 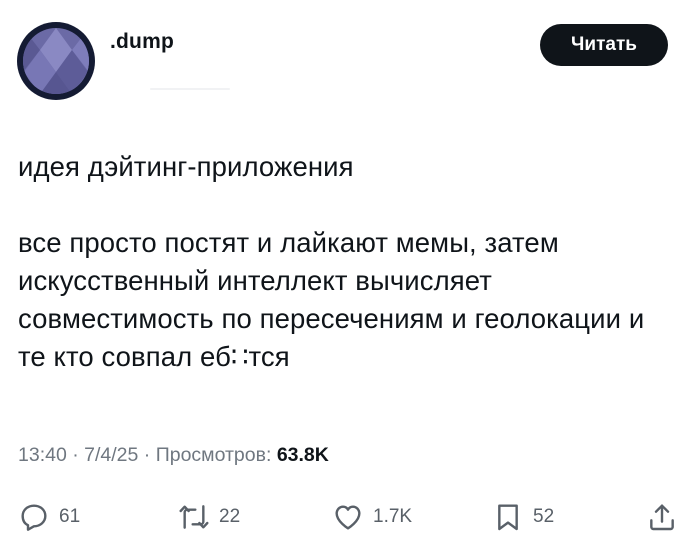 What do you see at coordinates (303, 455) in the screenshot?
I see `views-count: 63.8K` at bounding box center [303, 455].